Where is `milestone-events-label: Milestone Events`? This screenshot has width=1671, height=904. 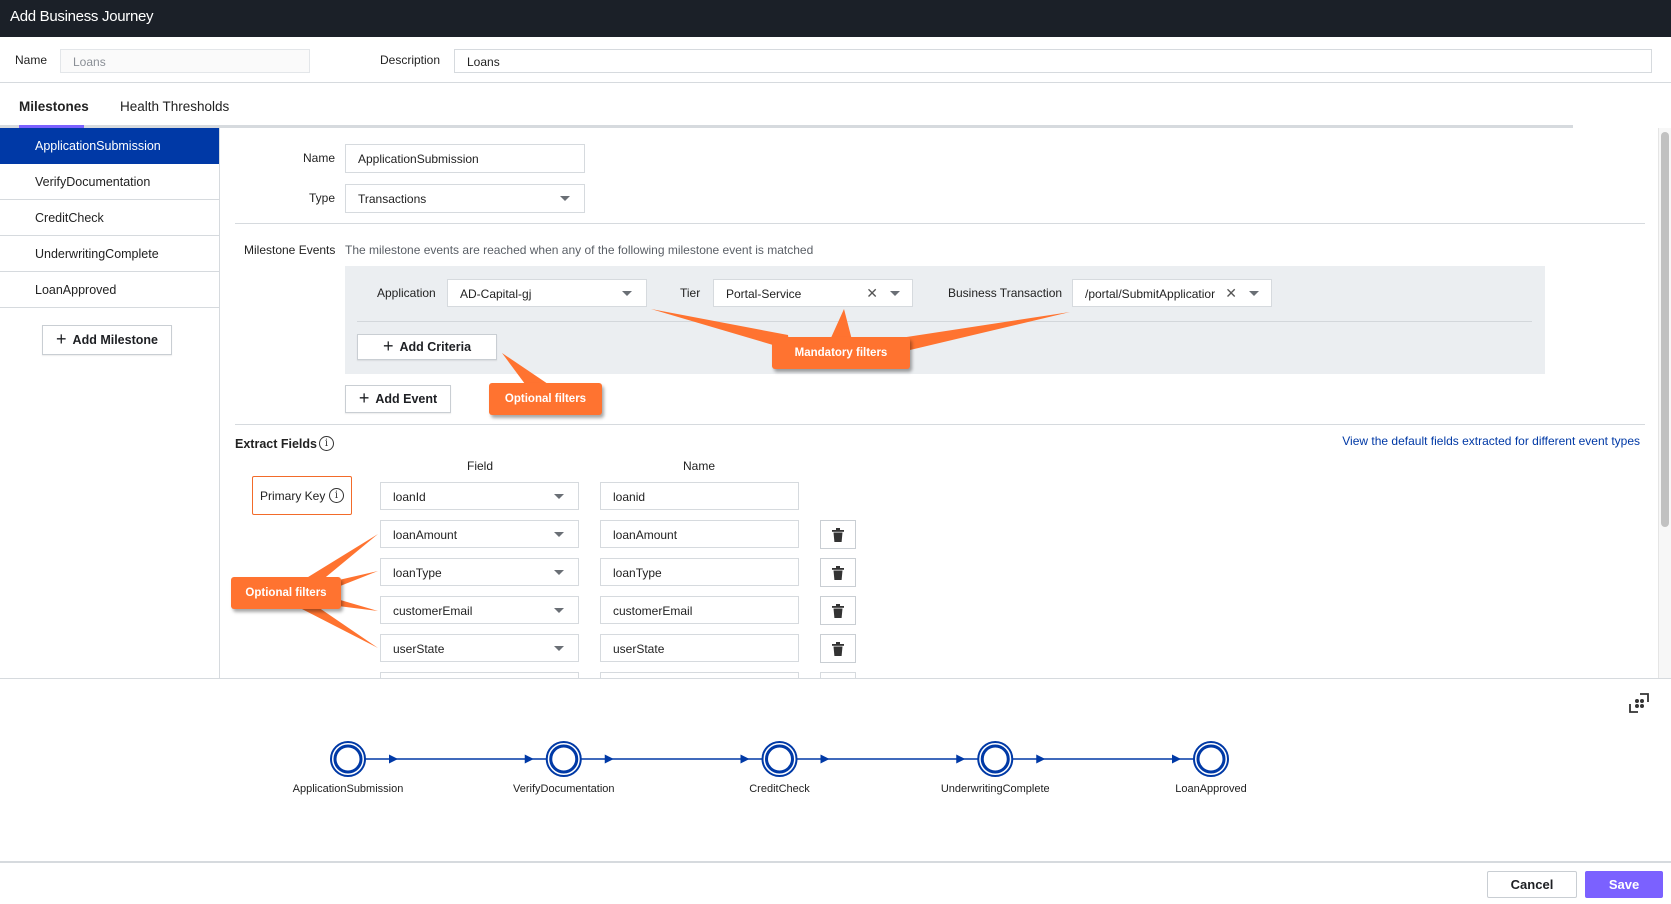 milestone-events-label: Milestone Events is located at coordinates (290, 250).